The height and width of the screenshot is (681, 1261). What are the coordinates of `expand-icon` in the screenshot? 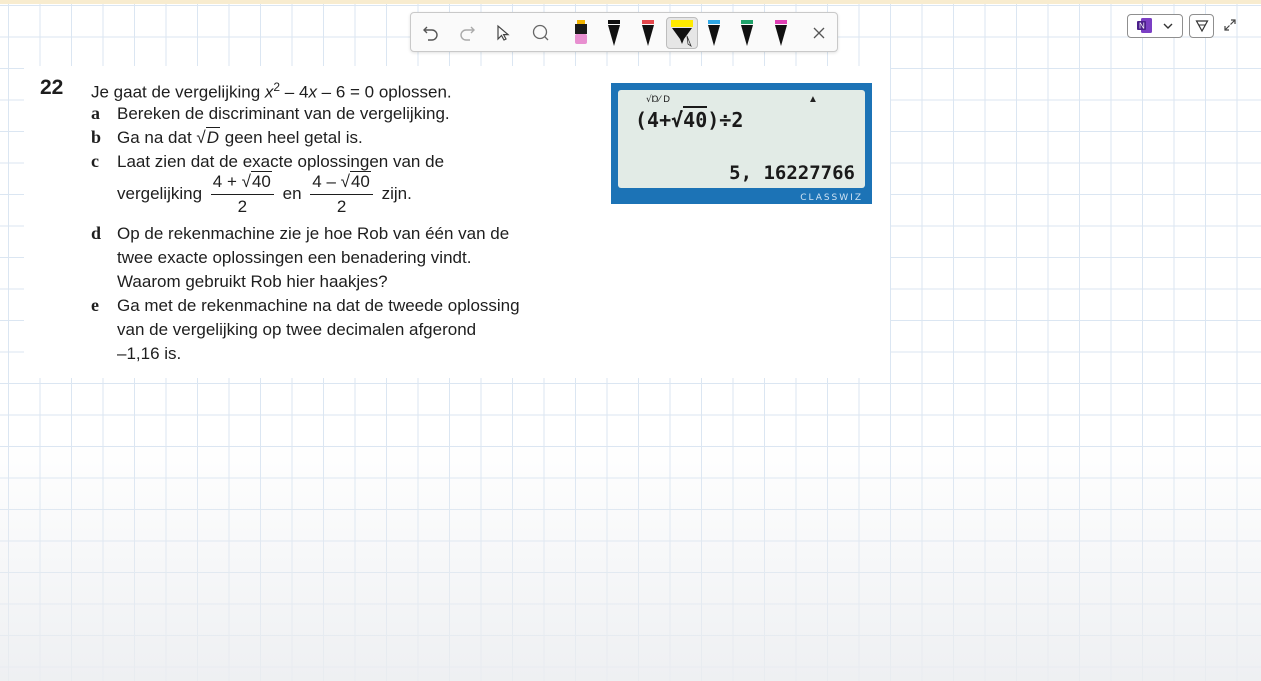 It's located at (1230, 25).